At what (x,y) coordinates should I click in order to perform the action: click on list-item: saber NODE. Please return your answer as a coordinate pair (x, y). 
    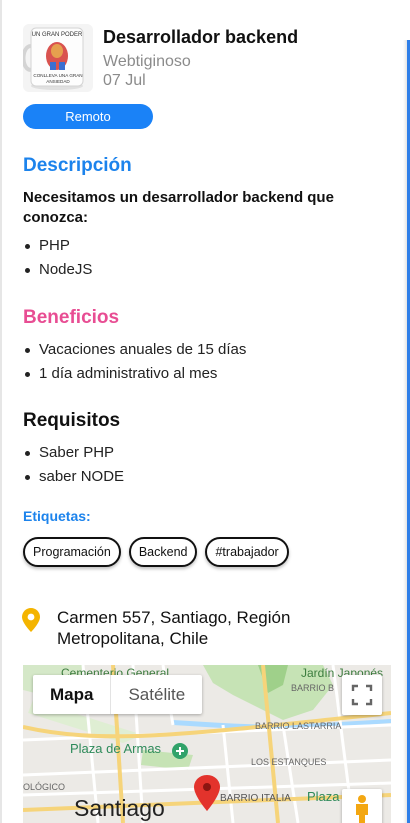
    Looking at the image, I should click on (73, 477).